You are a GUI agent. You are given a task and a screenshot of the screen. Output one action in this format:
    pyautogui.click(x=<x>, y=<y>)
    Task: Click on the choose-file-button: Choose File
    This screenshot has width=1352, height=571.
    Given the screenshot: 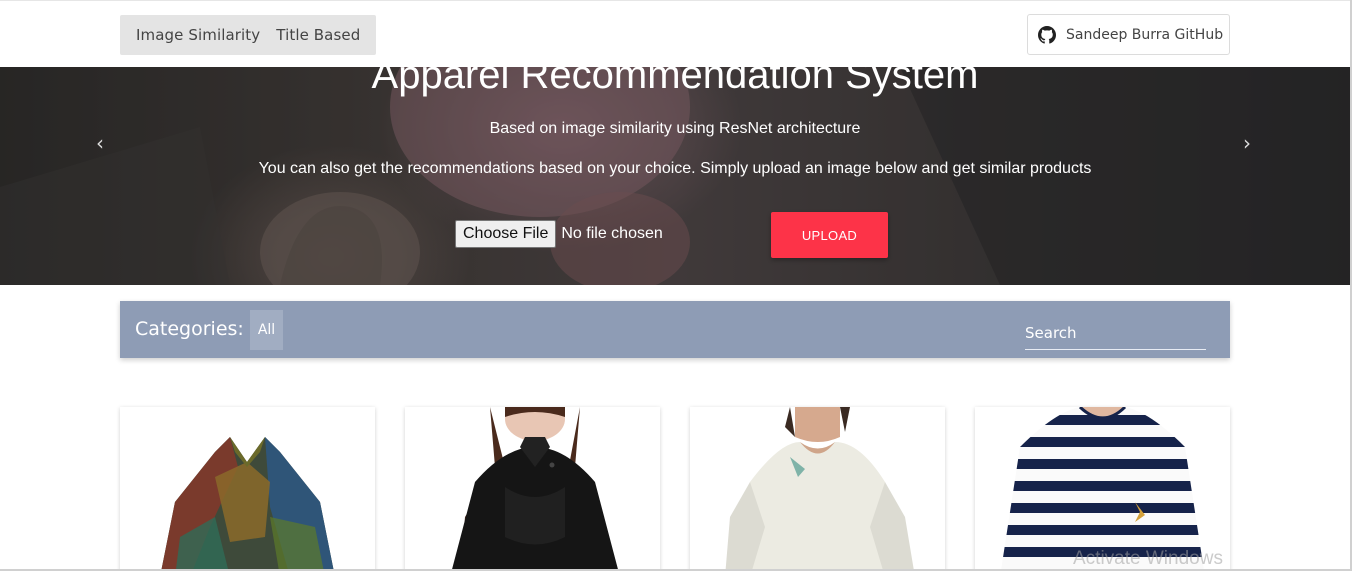 What is the action you would take?
    pyautogui.click(x=506, y=234)
    